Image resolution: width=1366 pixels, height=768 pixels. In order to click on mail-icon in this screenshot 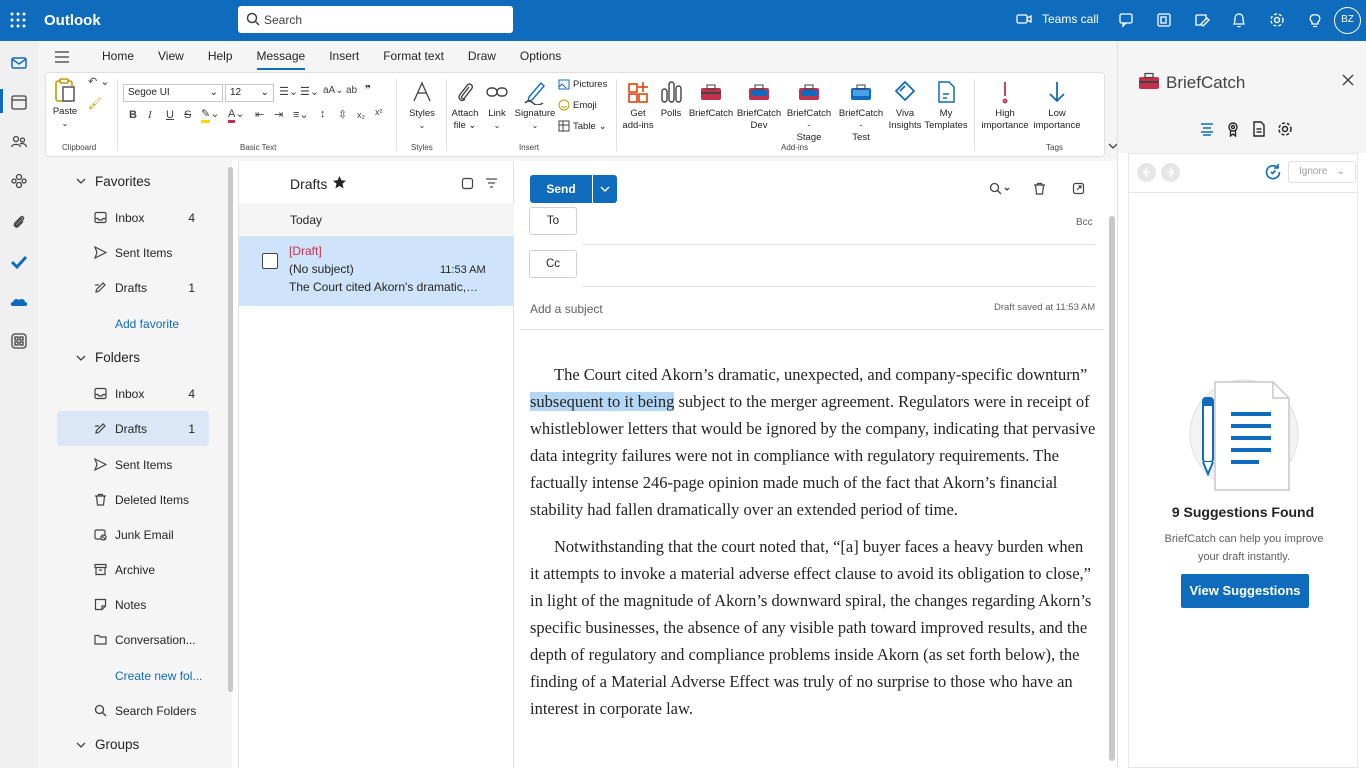, I will do `click(19, 63)`.